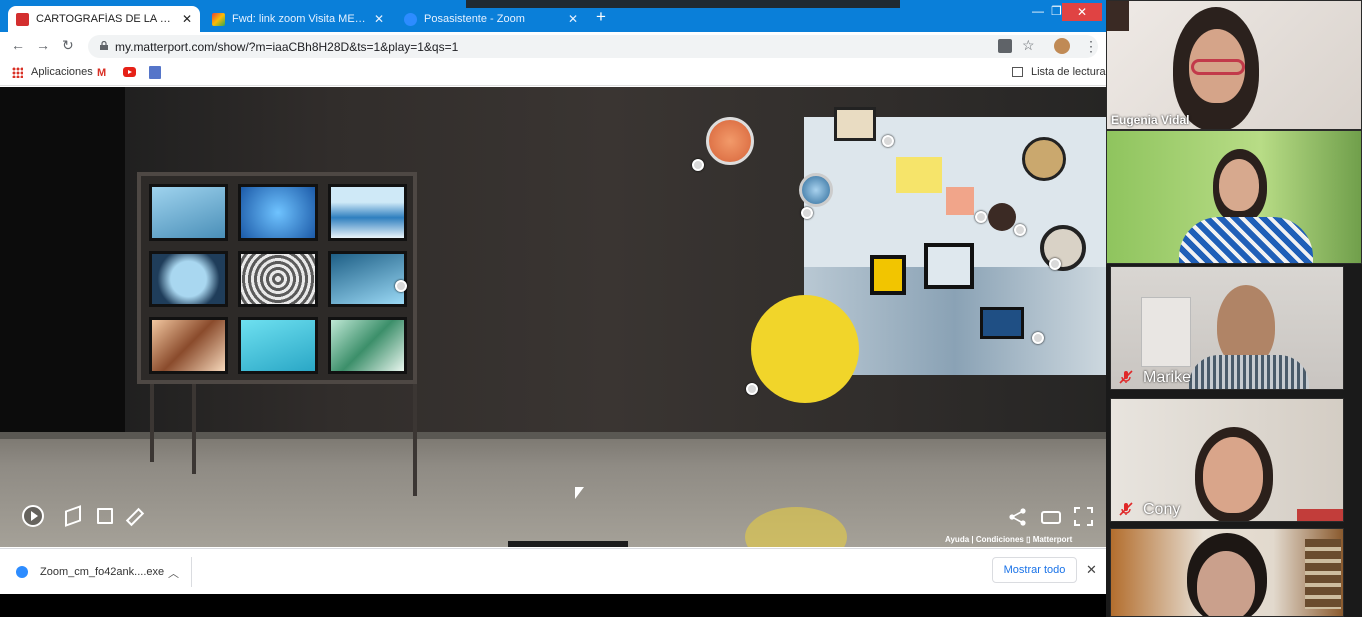 This screenshot has width=1362, height=617. Describe the element at coordinates (553, 571) in the screenshot. I see `download-bar: Zoom_cm_fo42ank....exe ︿ Mostrar todo ✕` at that location.